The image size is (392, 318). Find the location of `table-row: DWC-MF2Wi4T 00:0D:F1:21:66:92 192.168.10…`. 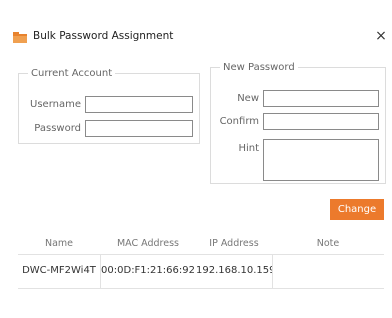

table-row: DWC-MF2Wi4T 00:0D:F1:21:66:92 192.168.10… is located at coordinates (201, 271).